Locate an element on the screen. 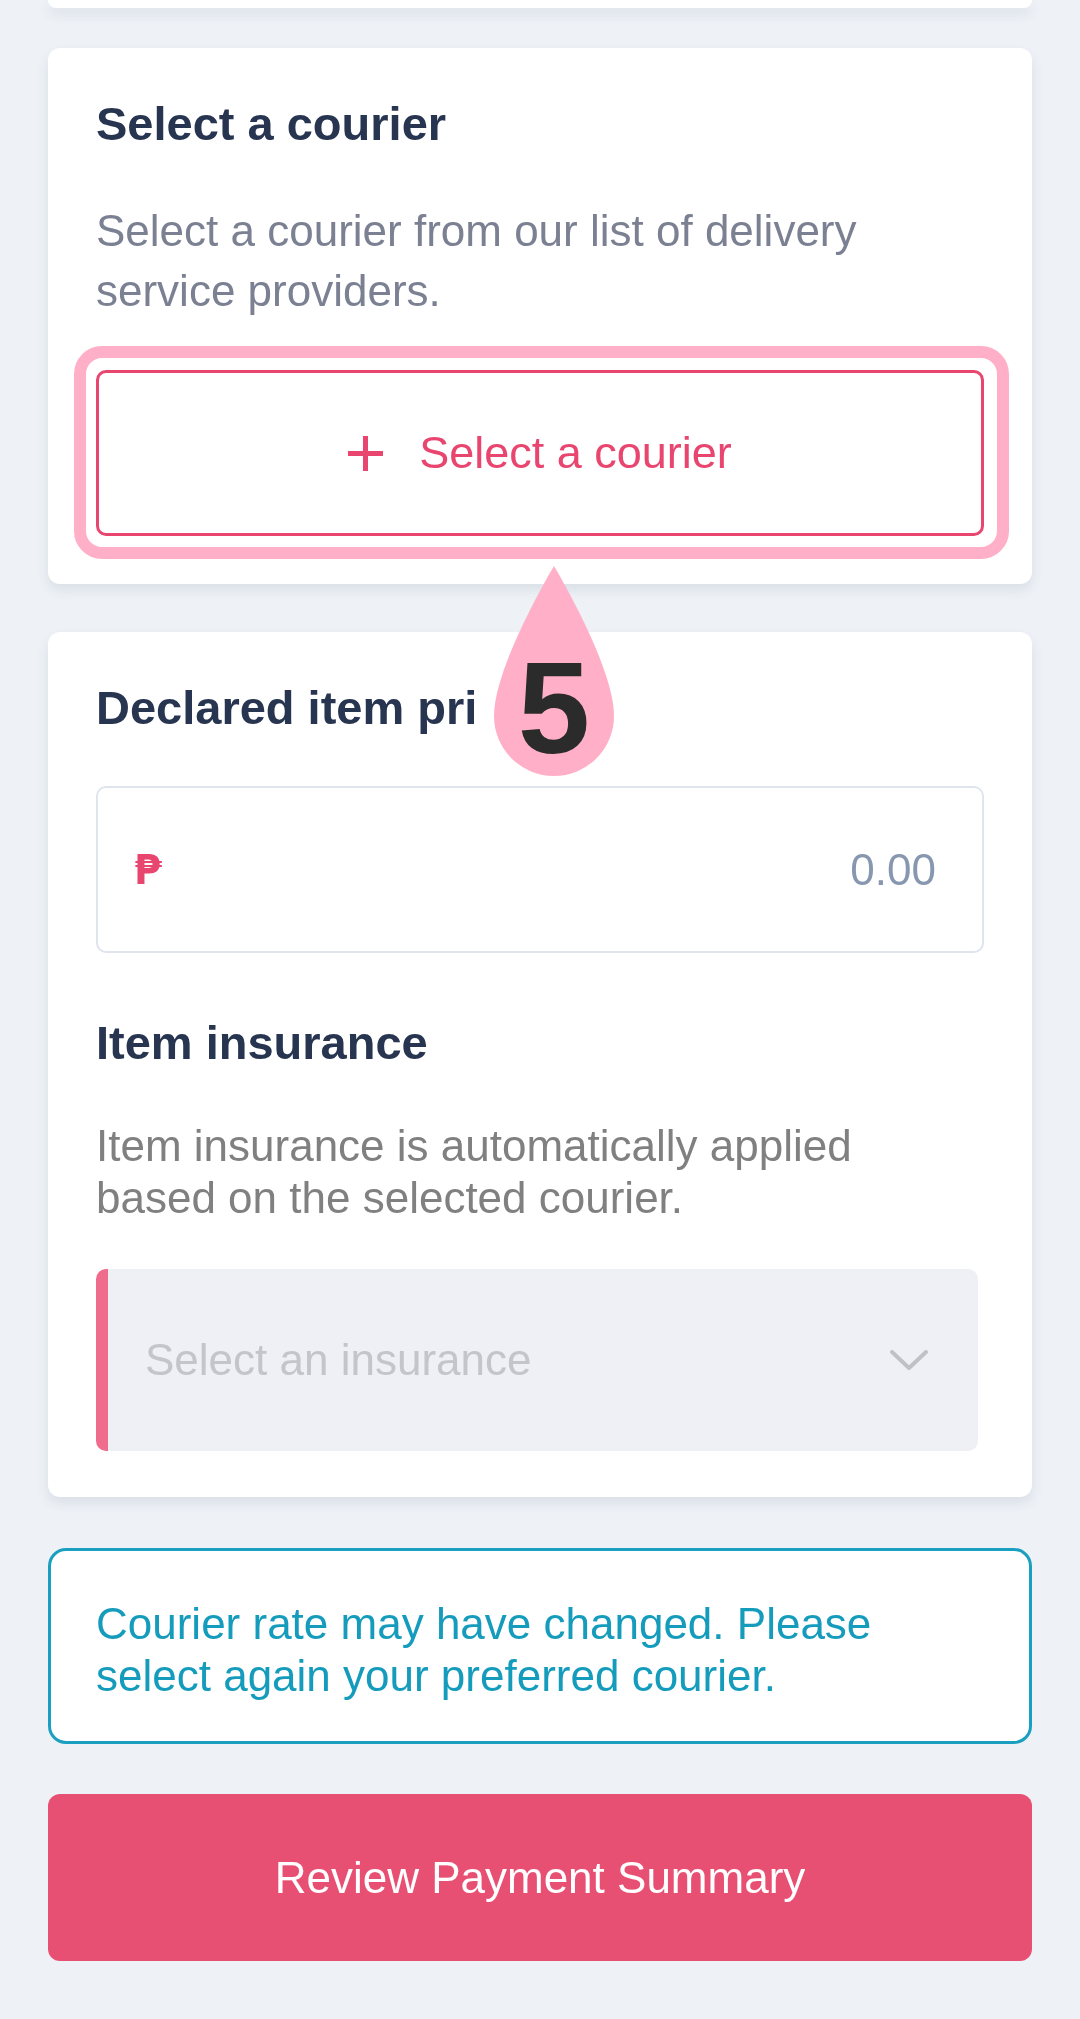  section-description: Select a courier from our list of delivery service providers. is located at coordinates (477, 261).